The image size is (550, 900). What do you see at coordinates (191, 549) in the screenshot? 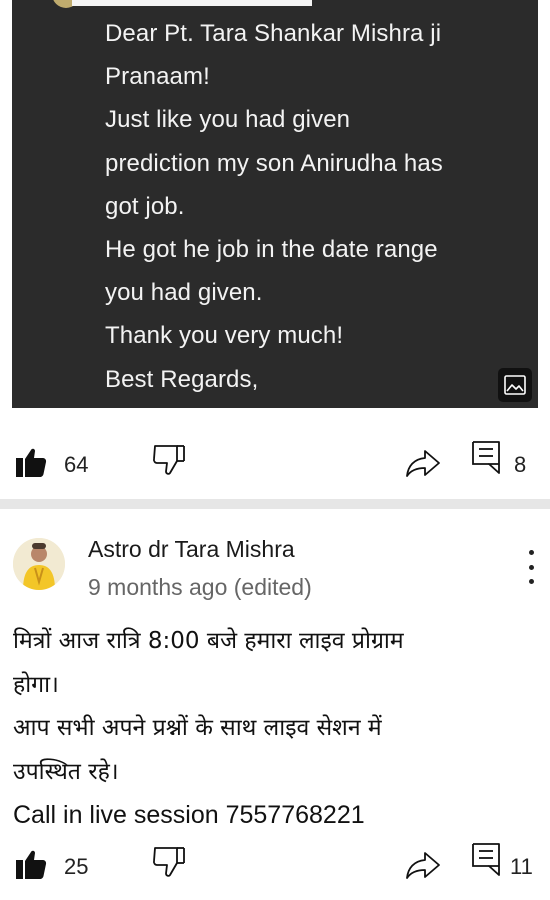
I see `channel-name: Astro dr Tara Mishra` at bounding box center [191, 549].